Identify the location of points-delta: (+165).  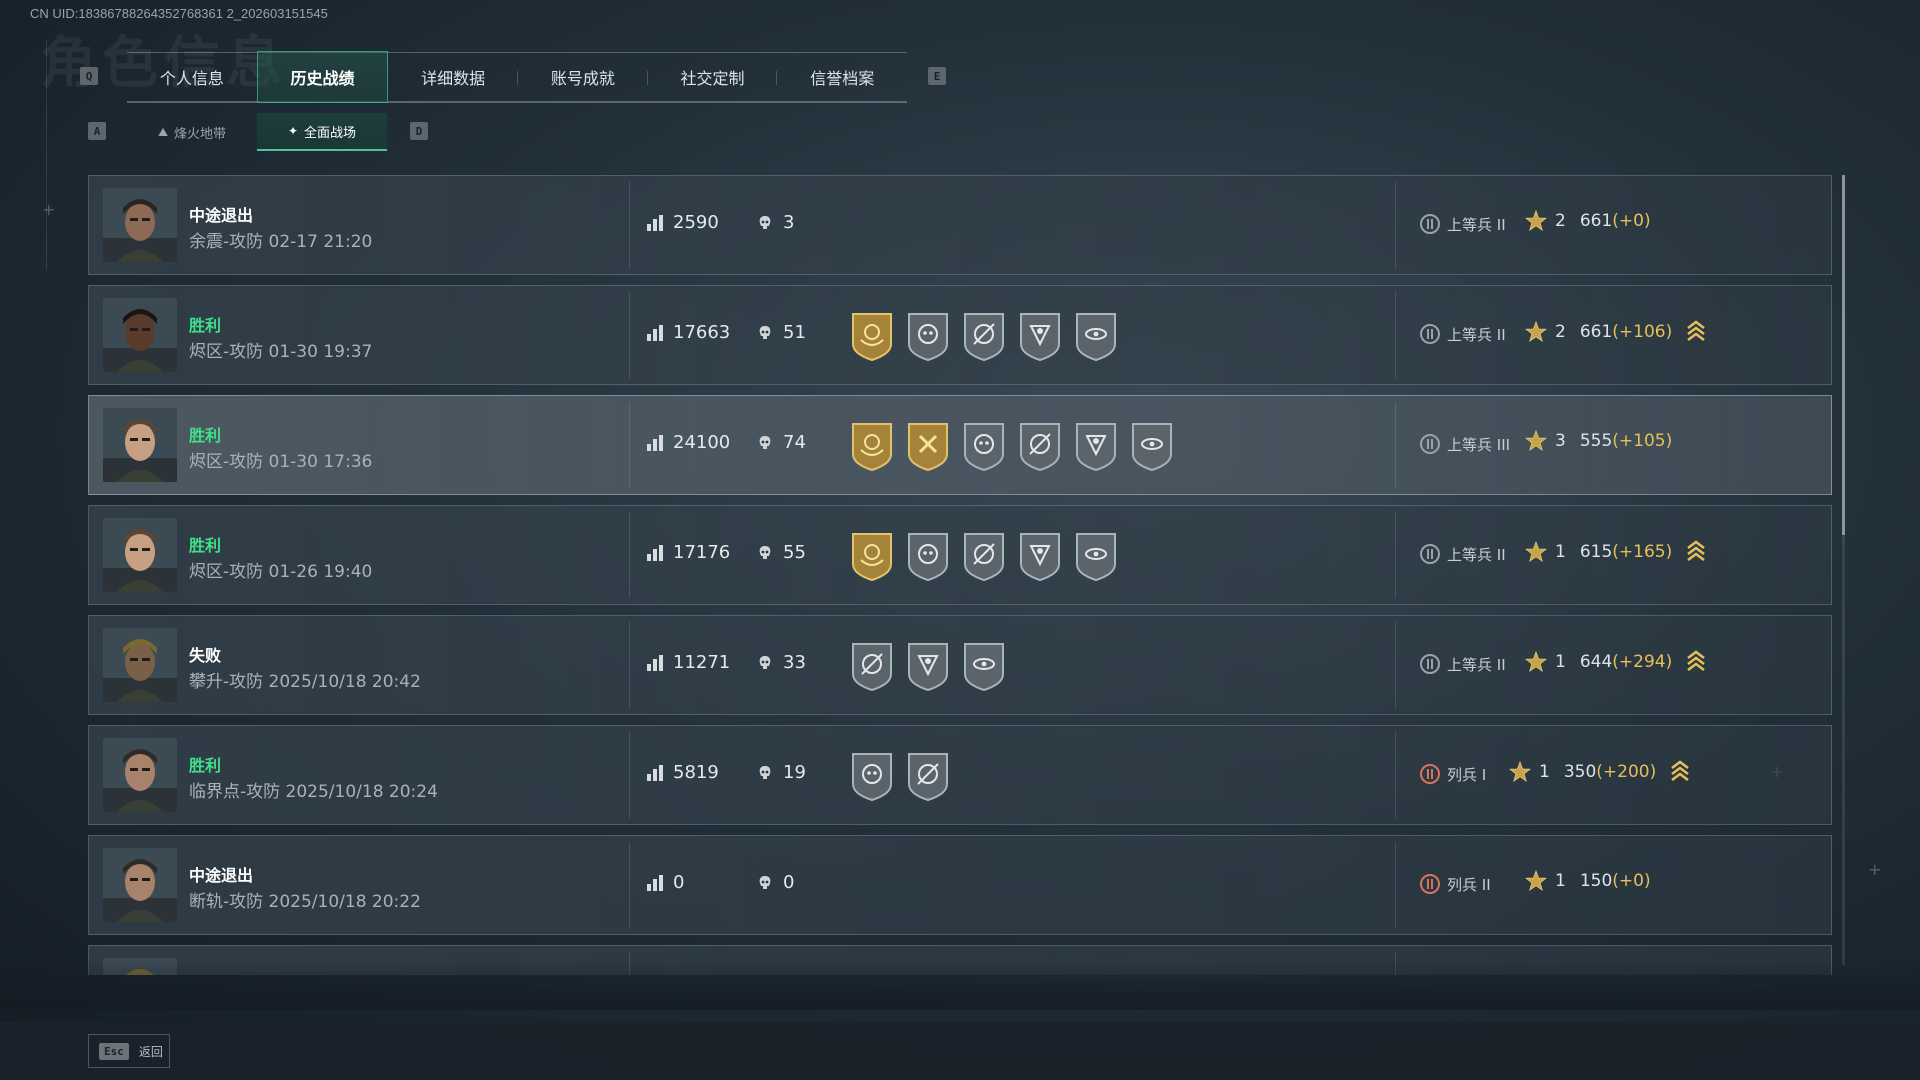
(1642, 552).